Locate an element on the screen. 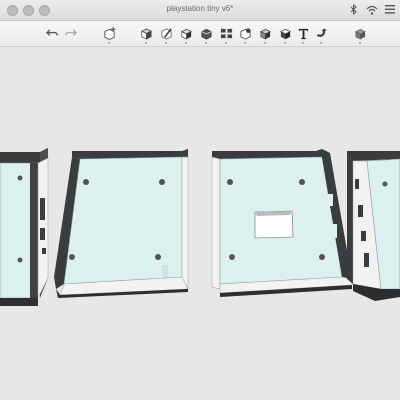 This screenshot has height=400, width=400. window-title: playstation tiny v6* is located at coordinates (200, 8).